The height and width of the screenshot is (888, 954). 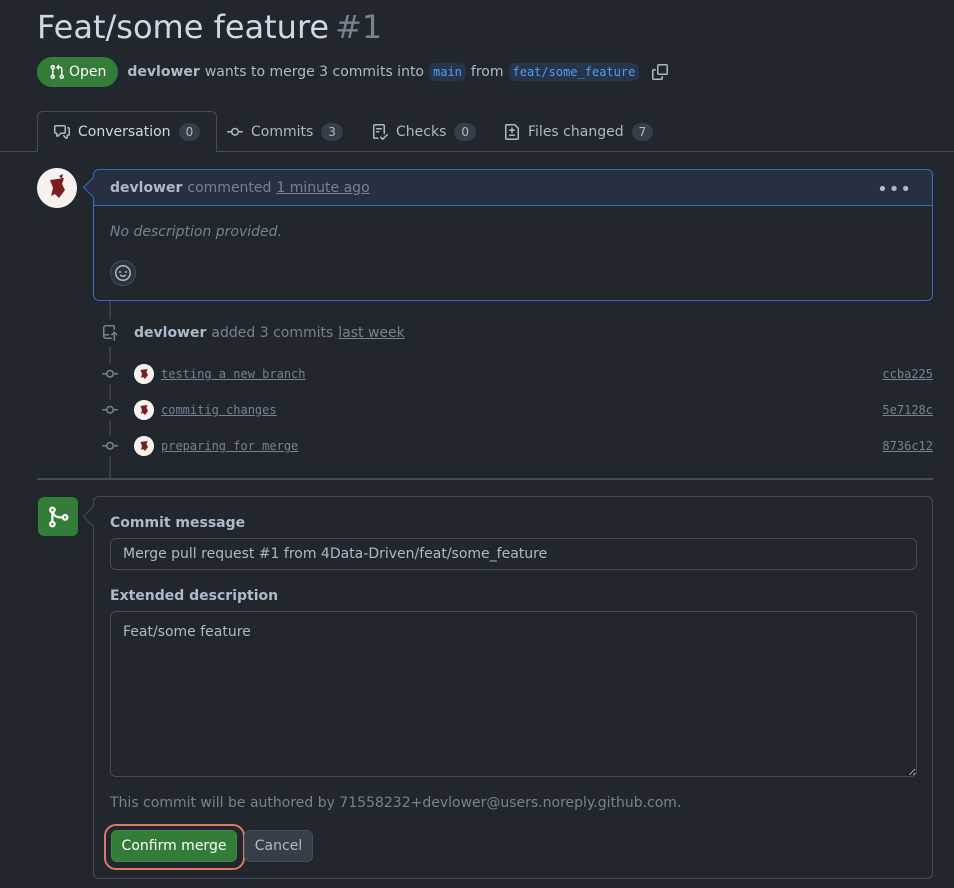 What do you see at coordinates (170, 333) in the screenshot?
I see `push-author: devlower` at bounding box center [170, 333].